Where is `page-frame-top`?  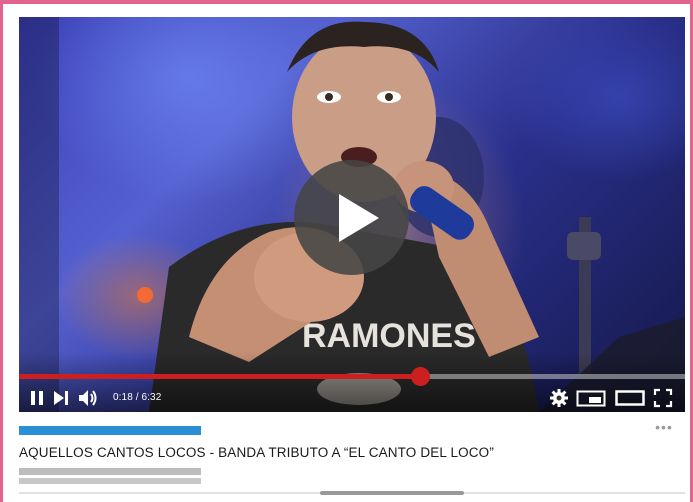 page-frame-top is located at coordinates (346, 2).